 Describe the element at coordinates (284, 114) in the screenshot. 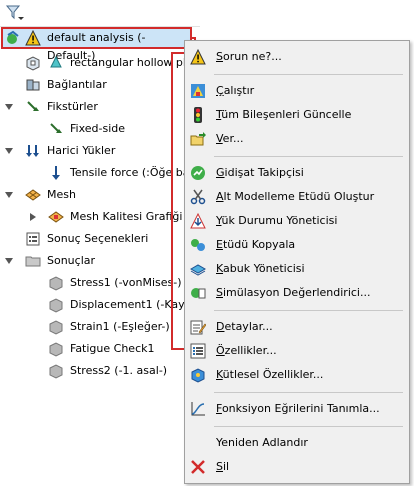

I see `menu-item-label: Tüm Bileşenleri Güncelle` at that location.